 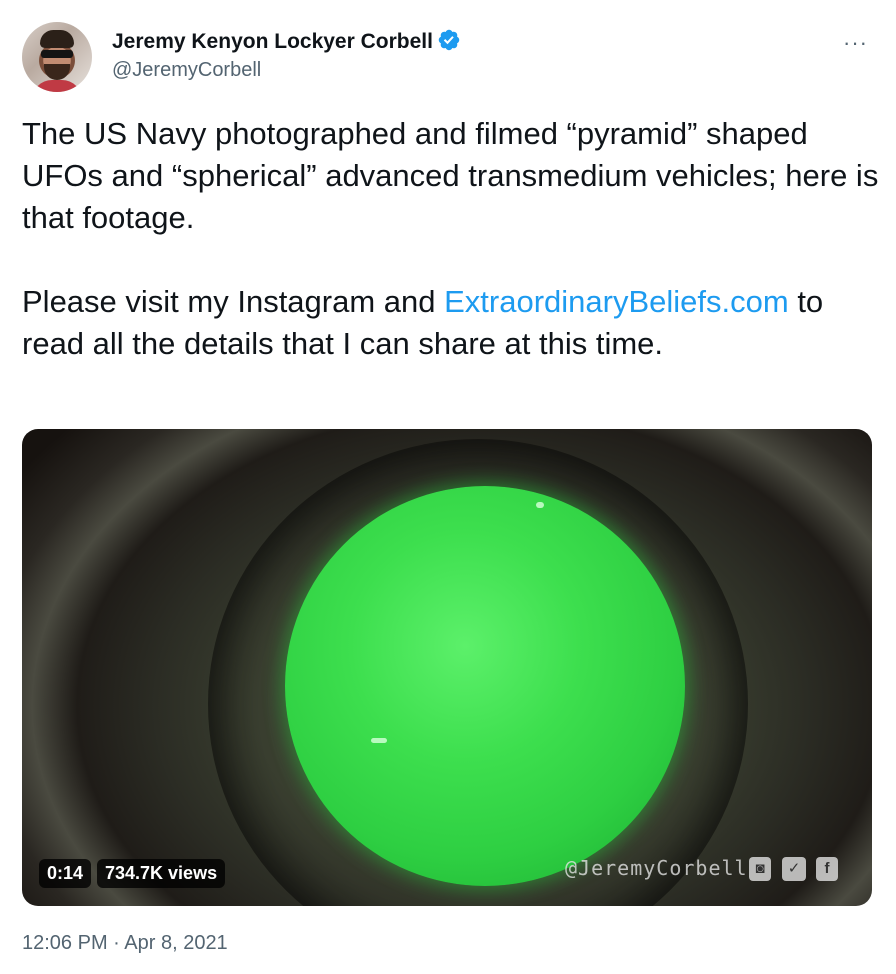 I want to click on twitter-icon: ✓, so click(x=794, y=869).